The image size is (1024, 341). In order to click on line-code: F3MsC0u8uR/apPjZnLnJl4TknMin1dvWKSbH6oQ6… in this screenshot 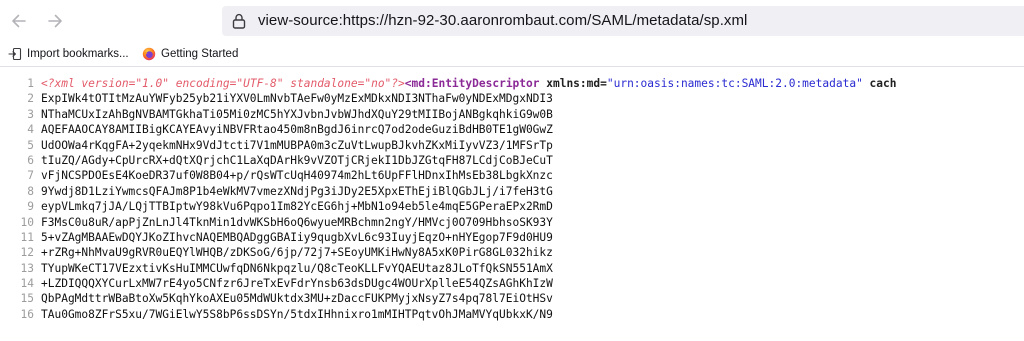, I will do `click(297, 222)`.